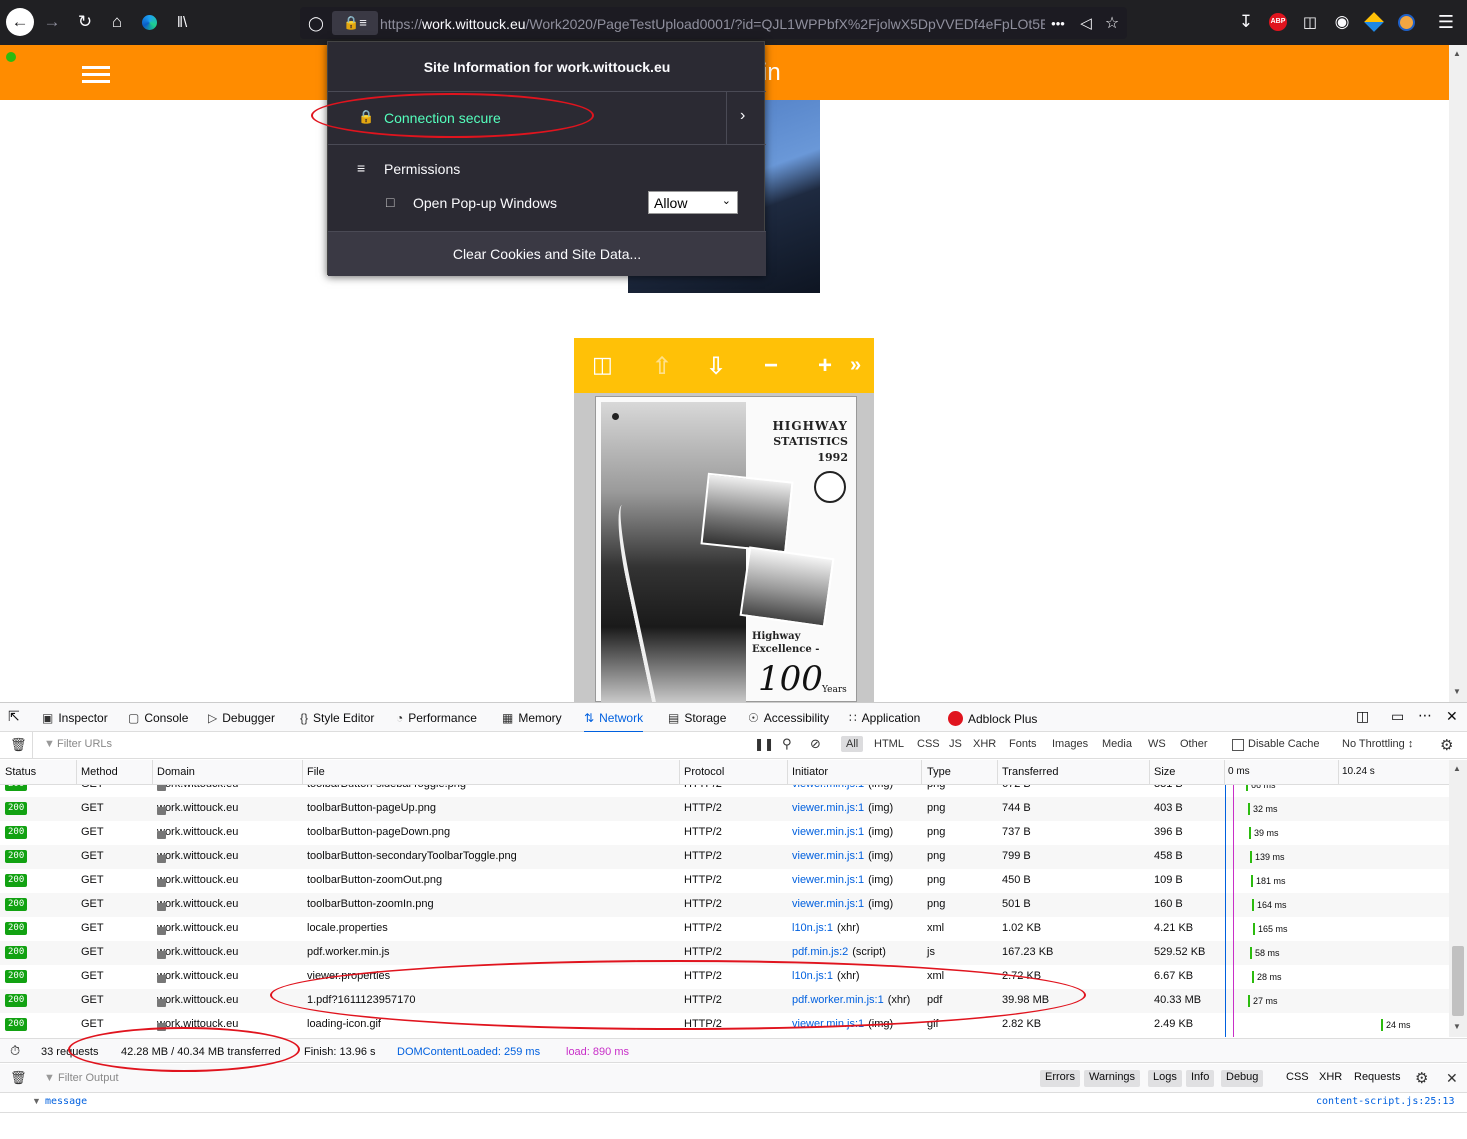 This screenshot has width=1467, height=1139. I want to click on filter-html: HTML, so click(889, 744).